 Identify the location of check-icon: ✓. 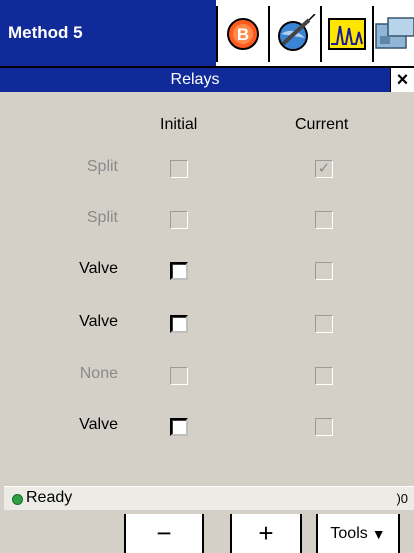
(324, 168).